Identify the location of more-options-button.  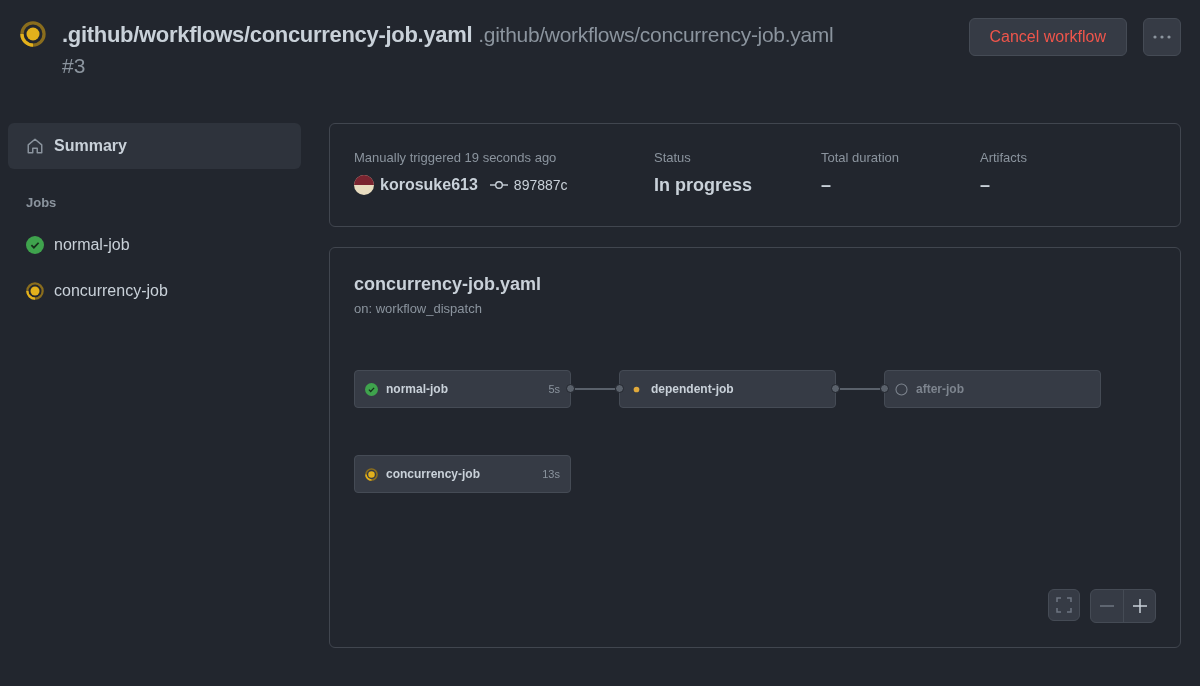
(1162, 37).